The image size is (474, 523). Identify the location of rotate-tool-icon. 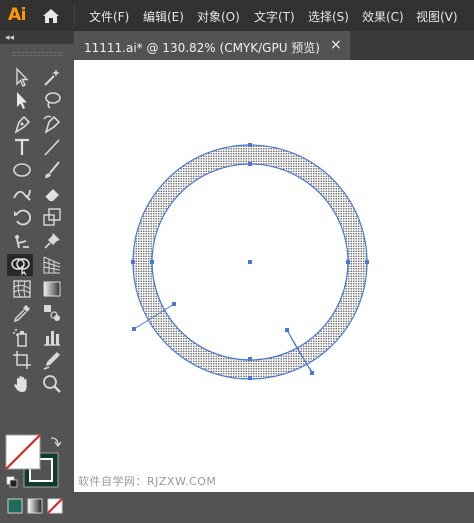
(22, 217).